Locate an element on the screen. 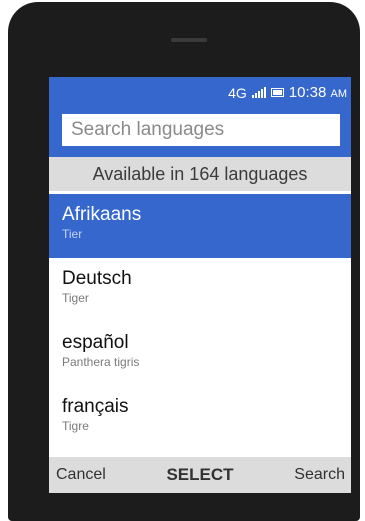 Image resolution: width=365 pixels, height=521 pixels. network-type-label: 4G is located at coordinates (237, 92).